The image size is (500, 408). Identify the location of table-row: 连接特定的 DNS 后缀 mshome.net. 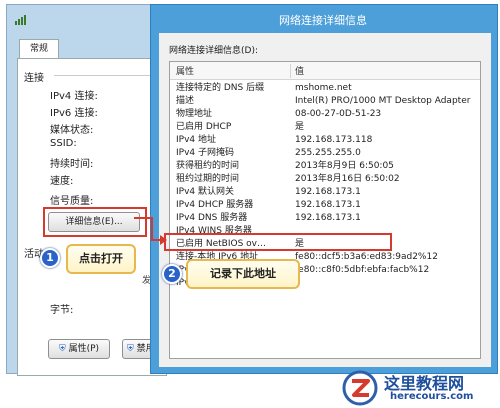
(325, 88).